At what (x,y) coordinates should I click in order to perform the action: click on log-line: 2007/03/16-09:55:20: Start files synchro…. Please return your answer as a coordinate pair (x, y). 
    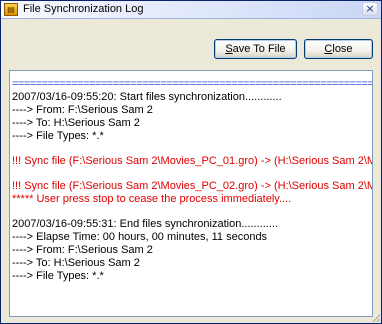
    Looking at the image, I should click on (147, 97).